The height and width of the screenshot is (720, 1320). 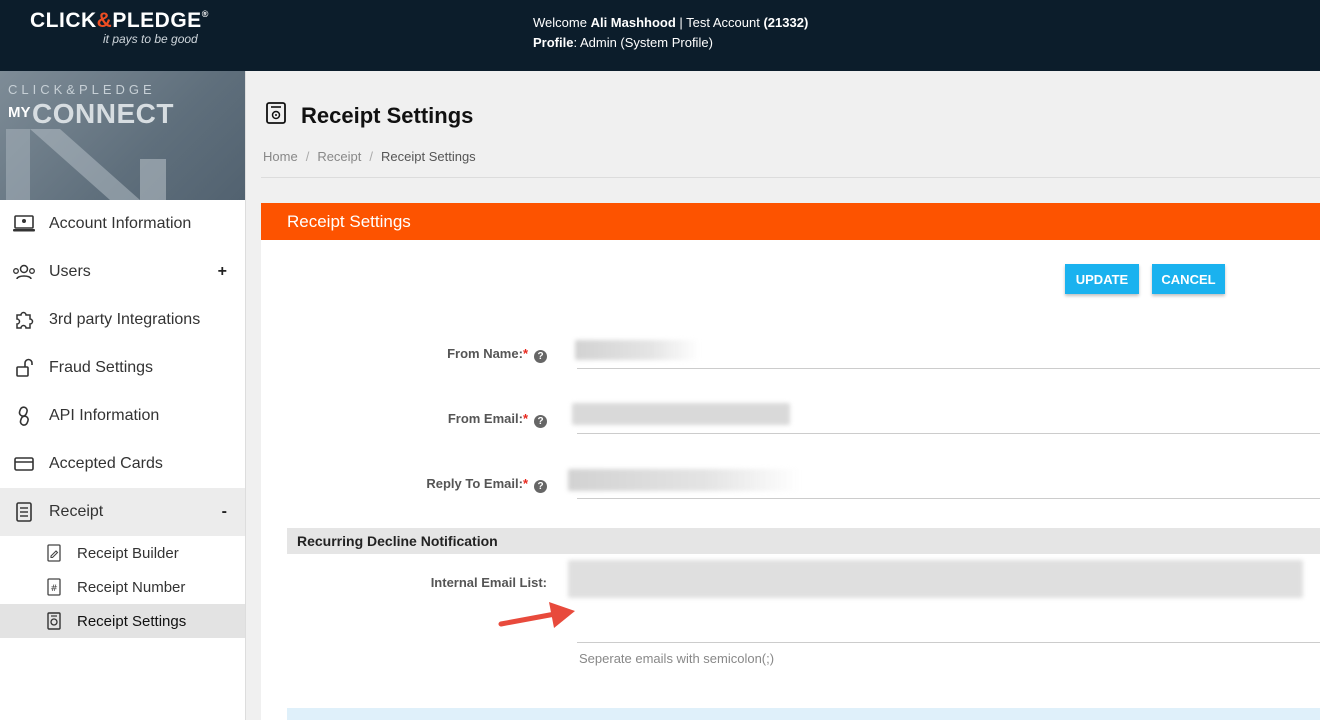 I want to click on breadcrumb-home: Home, so click(x=280, y=156).